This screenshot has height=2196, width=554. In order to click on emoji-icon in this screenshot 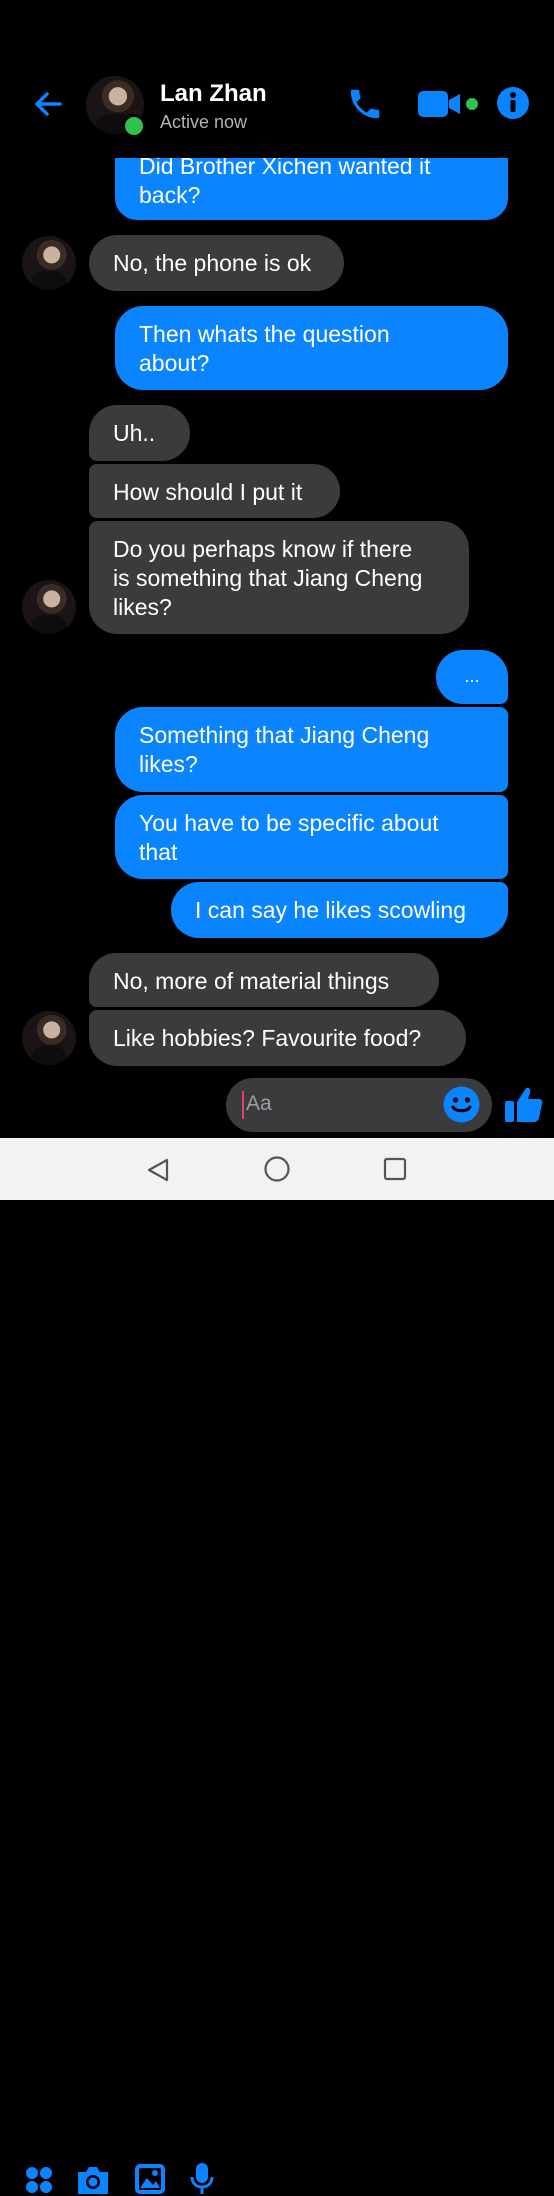, I will do `click(461, 1104)`.